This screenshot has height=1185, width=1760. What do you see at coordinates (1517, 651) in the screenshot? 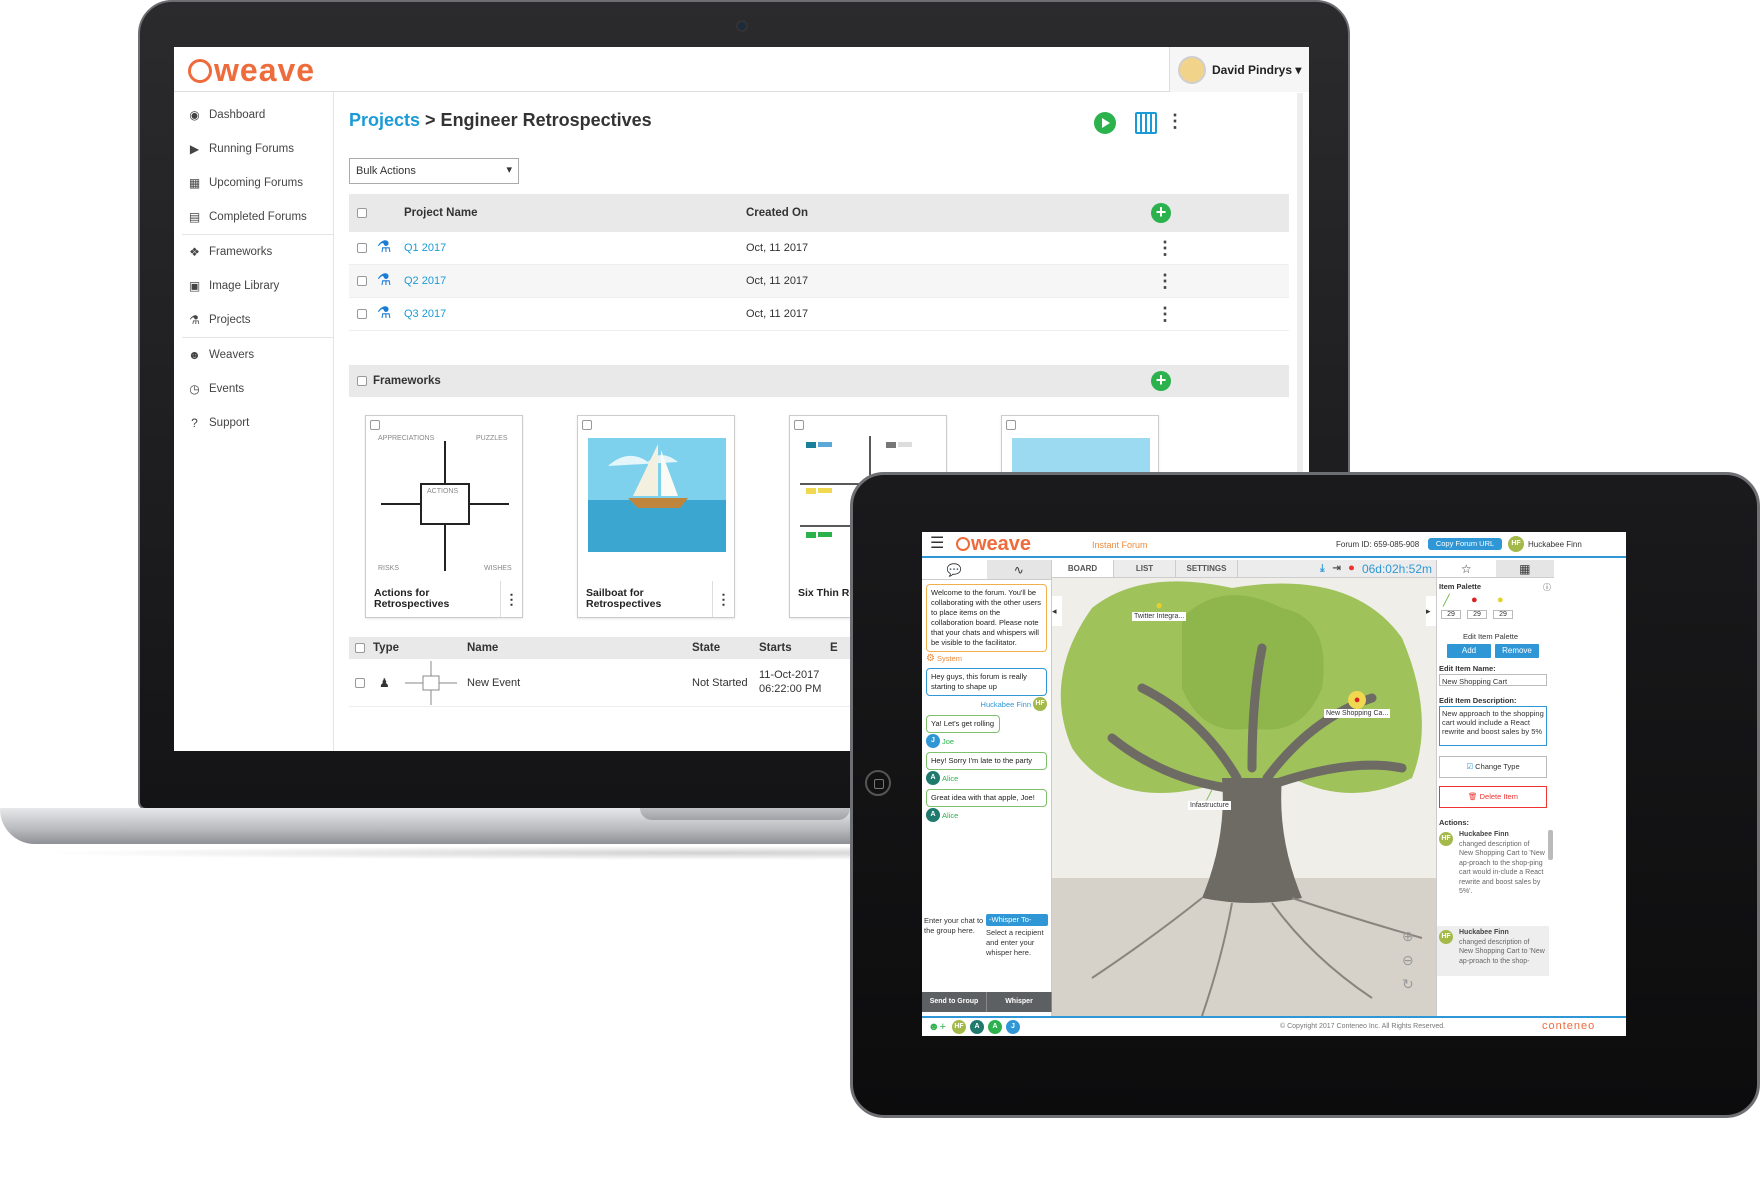
I see `remove-button: Remove` at bounding box center [1517, 651].